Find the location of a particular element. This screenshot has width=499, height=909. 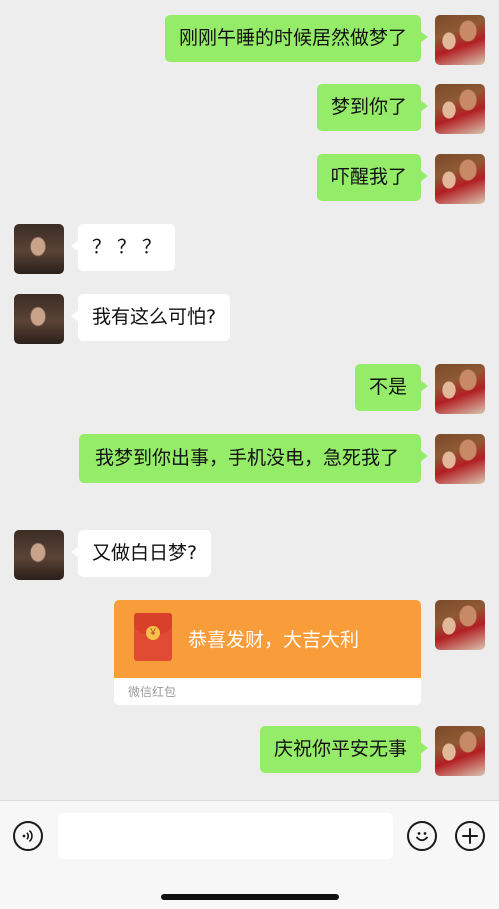

add-button is located at coordinates (470, 836).